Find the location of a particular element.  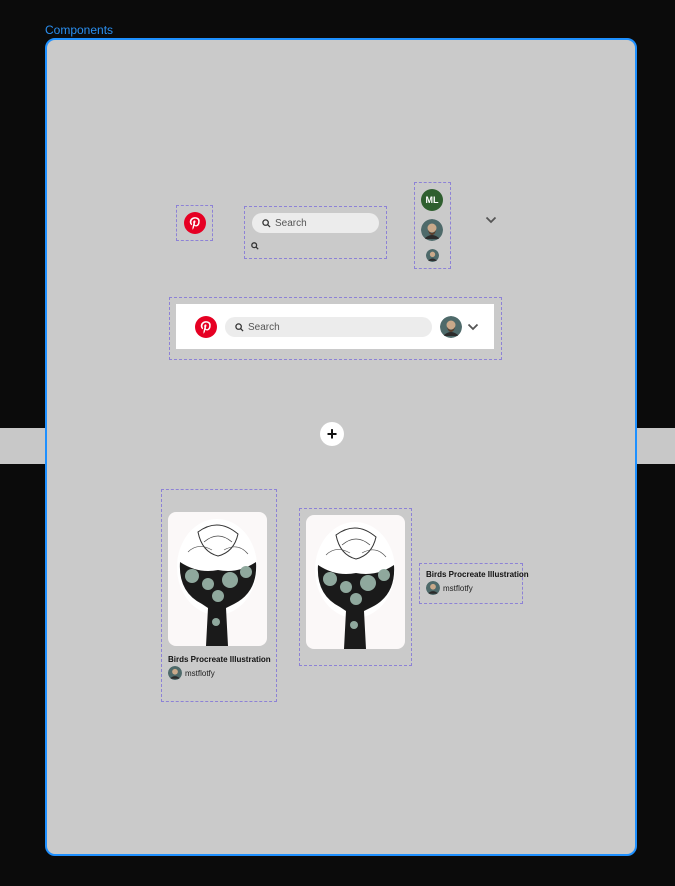

add-button: + is located at coordinates (332, 434).